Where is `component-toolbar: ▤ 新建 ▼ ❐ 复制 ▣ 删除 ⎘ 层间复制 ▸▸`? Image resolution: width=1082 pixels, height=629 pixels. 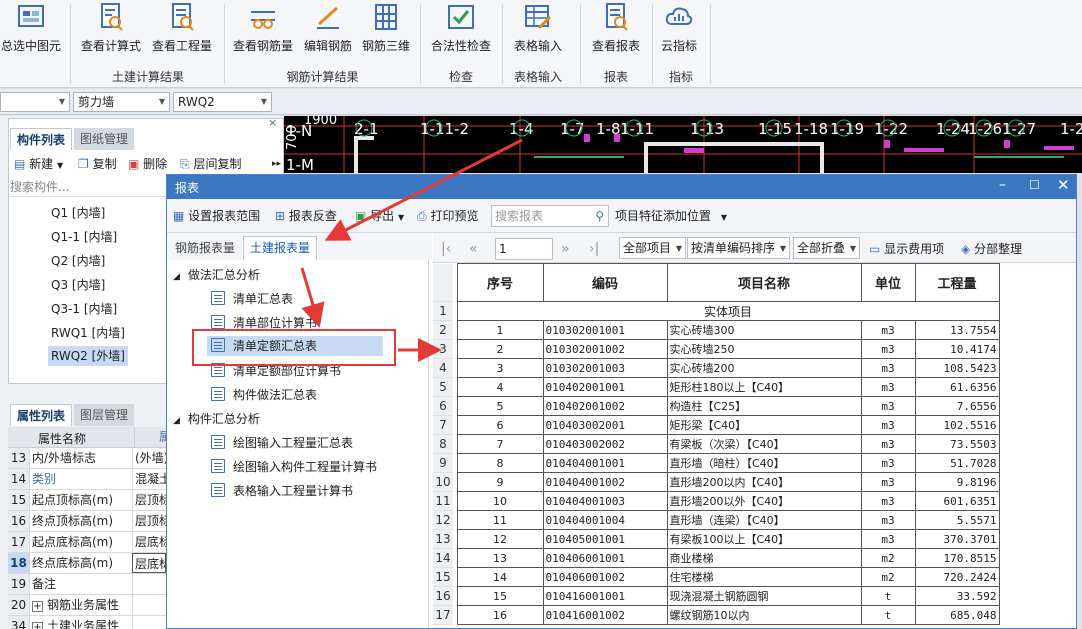
component-toolbar: ▤ 新建 ▼ ❐ 复制 ▣ 删除 ⎘ 层间复制 ▸▸ is located at coordinates (147, 165).